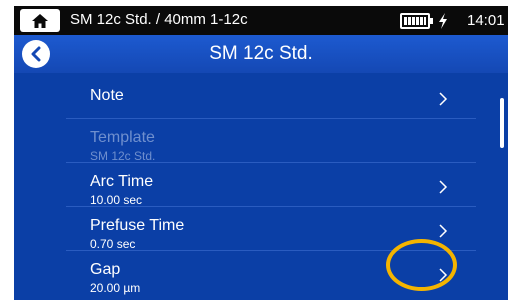 The width and height of the screenshot is (514, 306). Describe the element at coordinates (122, 181) in the screenshot. I see `list-item-label: Arc Time` at that location.